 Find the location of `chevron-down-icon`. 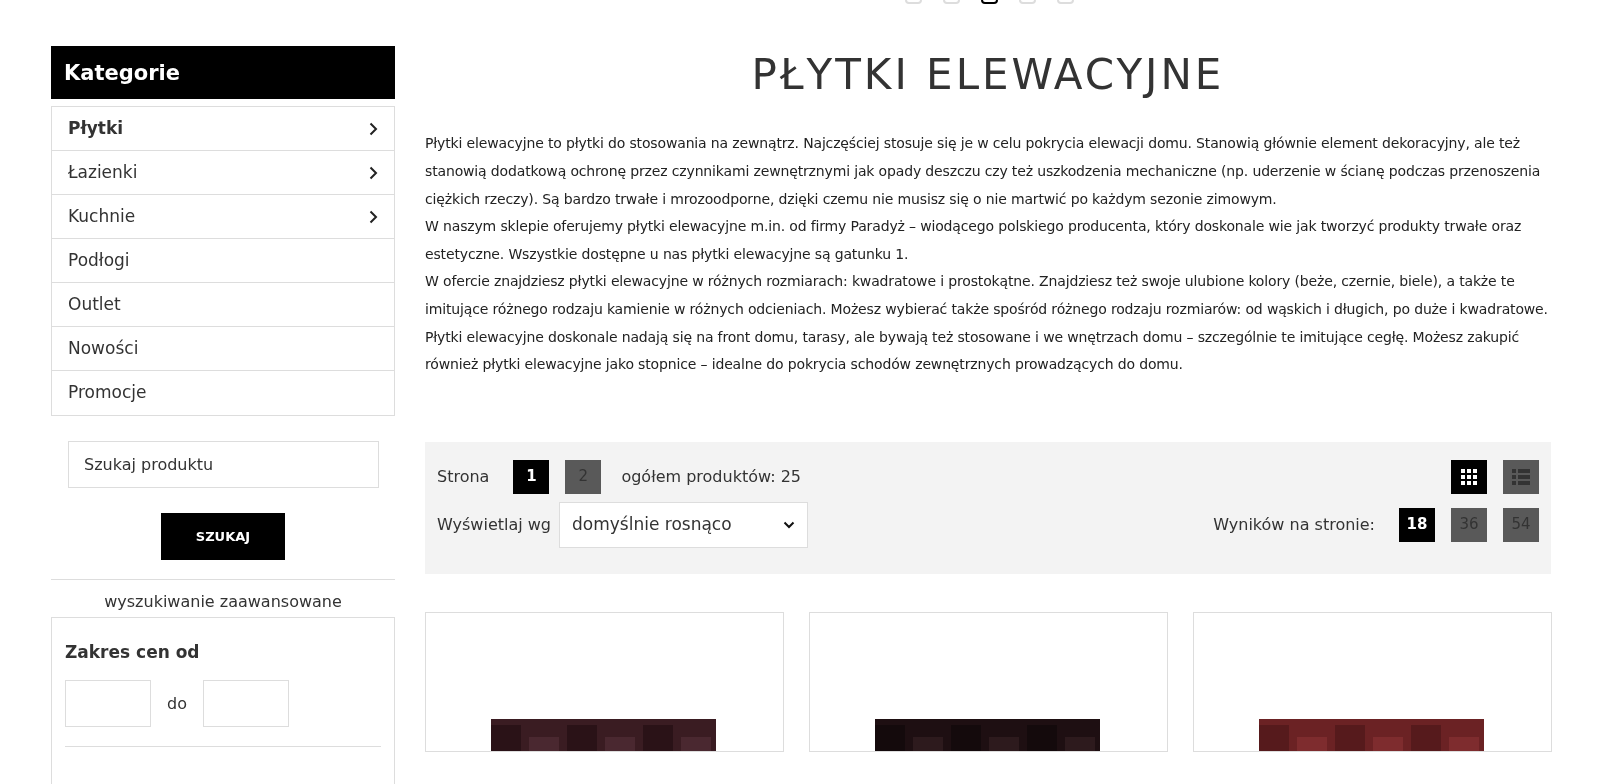

chevron-down-icon is located at coordinates (789, 524).